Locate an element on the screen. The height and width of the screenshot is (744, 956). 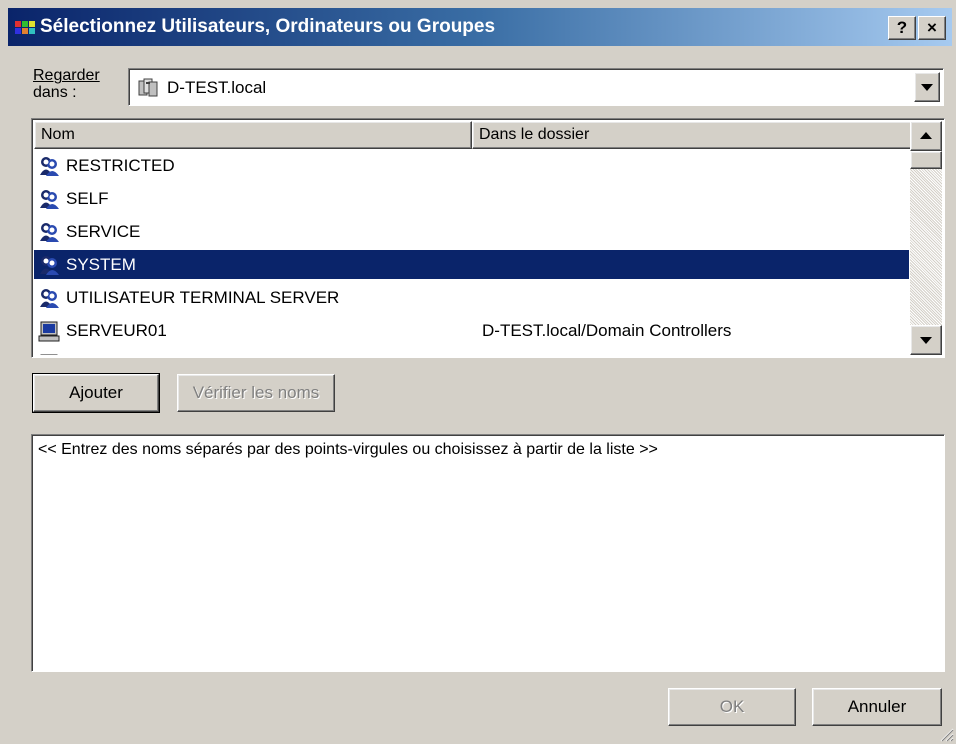
scroll-thumb is located at coordinates (926, 160).